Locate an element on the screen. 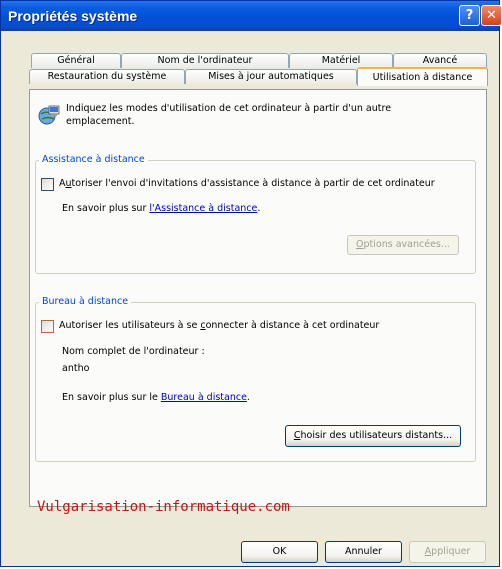 Image resolution: width=502 pixels, height=569 pixels. window-title: Propriétés système is located at coordinates (73, 16).